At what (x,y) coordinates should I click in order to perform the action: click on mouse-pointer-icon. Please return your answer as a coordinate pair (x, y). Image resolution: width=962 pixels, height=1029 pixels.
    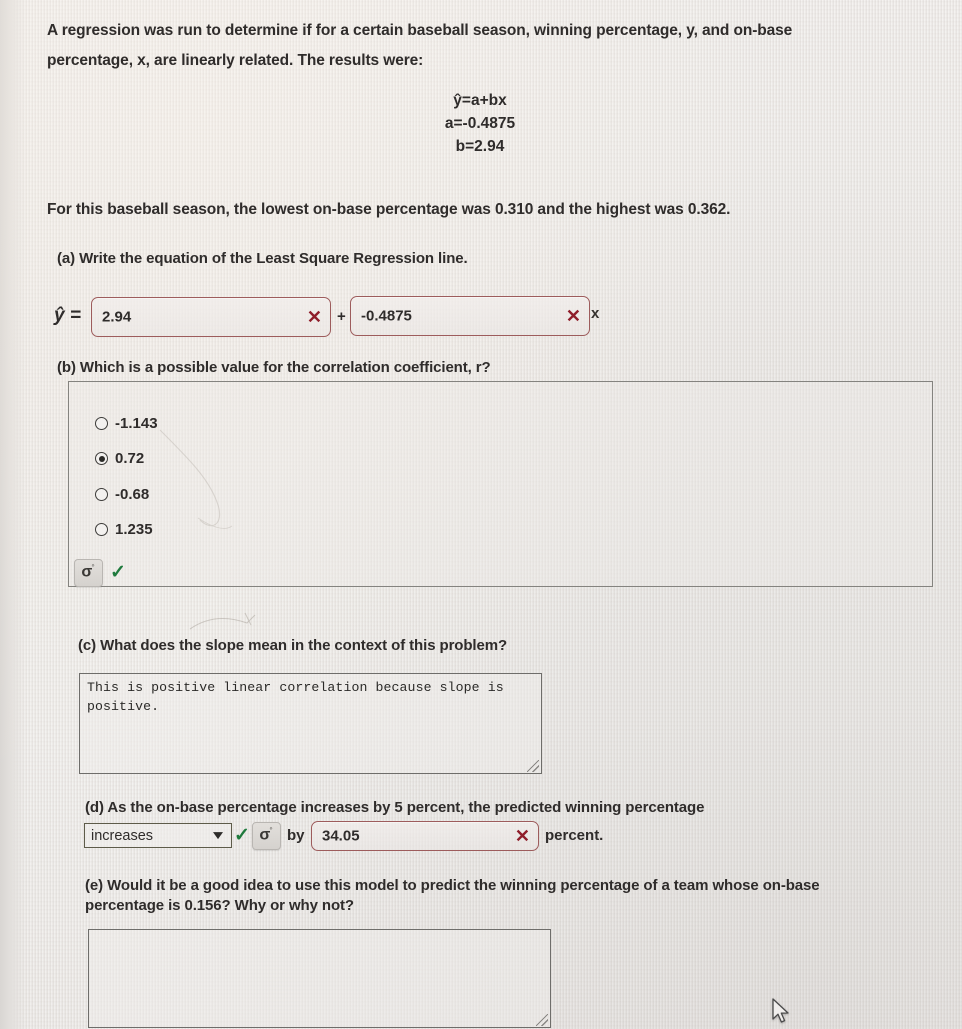
    Looking at the image, I should click on (780, 1010).